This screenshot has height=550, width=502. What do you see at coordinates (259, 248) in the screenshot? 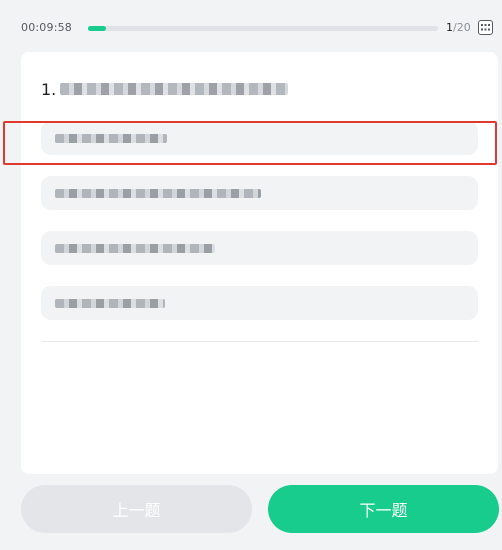
I see `option-c` at bounding box center [259, 248].